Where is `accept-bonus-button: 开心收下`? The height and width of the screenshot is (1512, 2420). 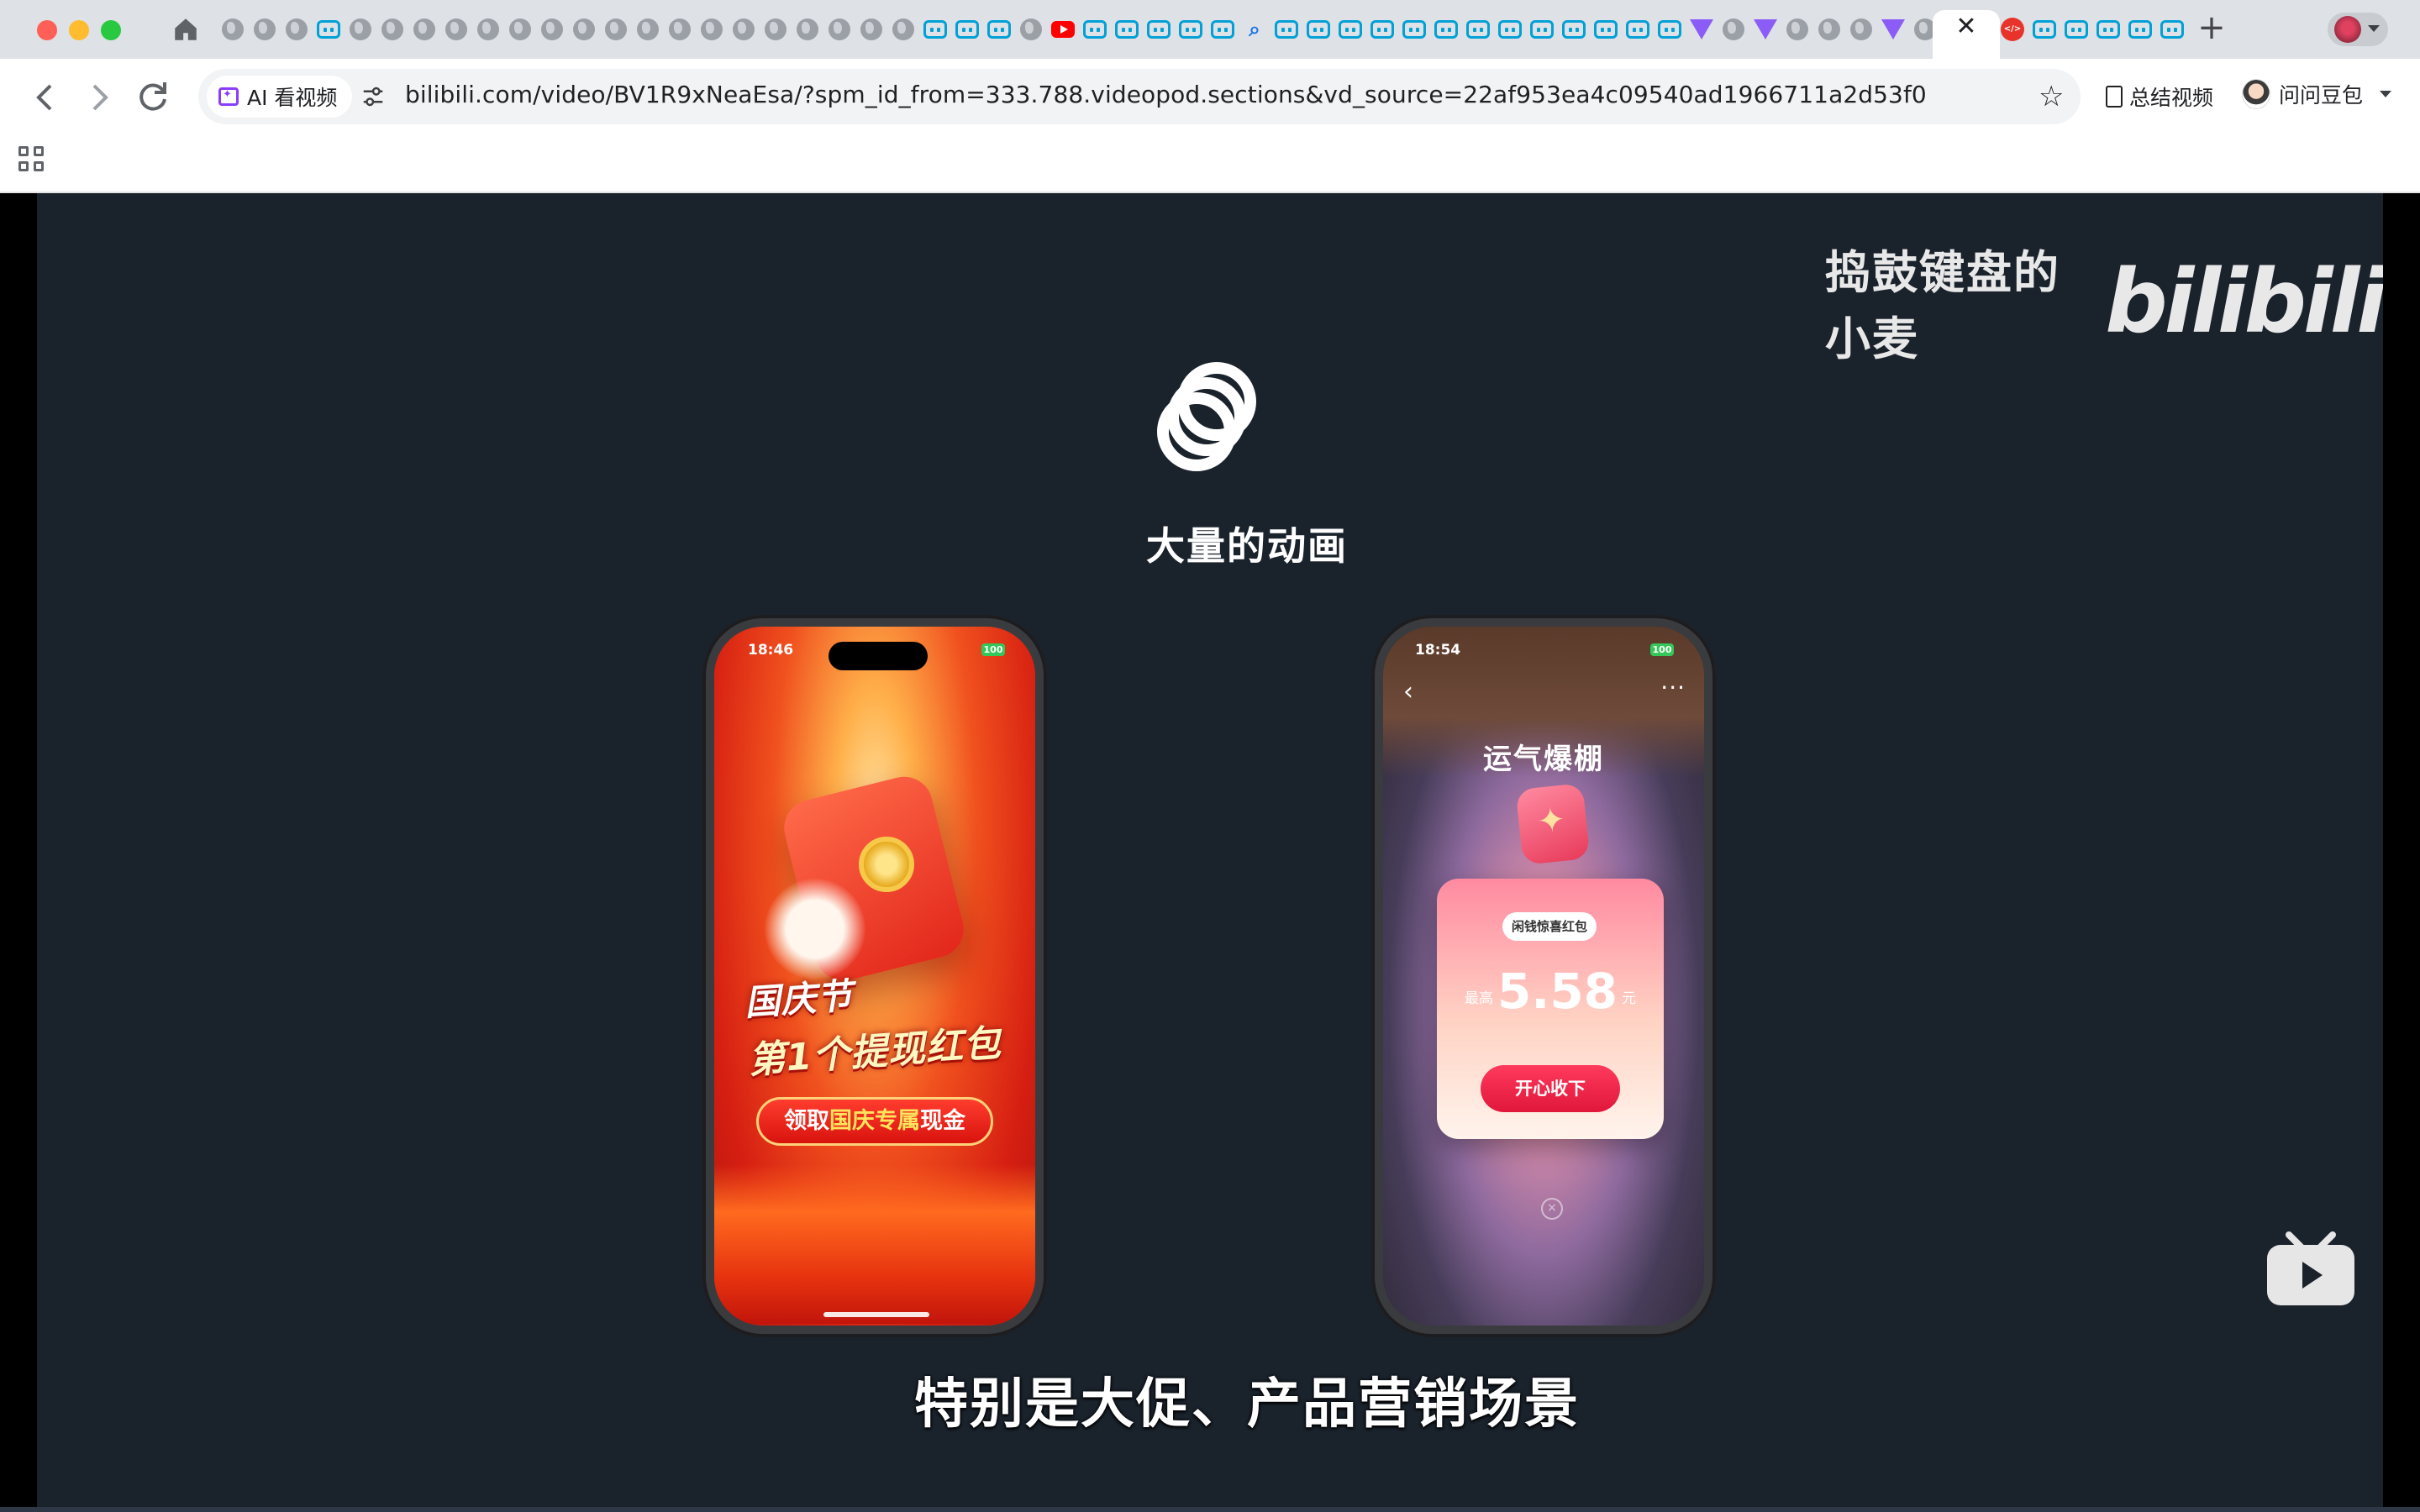
accept-bonus-button: 开心收下 is located at coordinates (1550, 1088).